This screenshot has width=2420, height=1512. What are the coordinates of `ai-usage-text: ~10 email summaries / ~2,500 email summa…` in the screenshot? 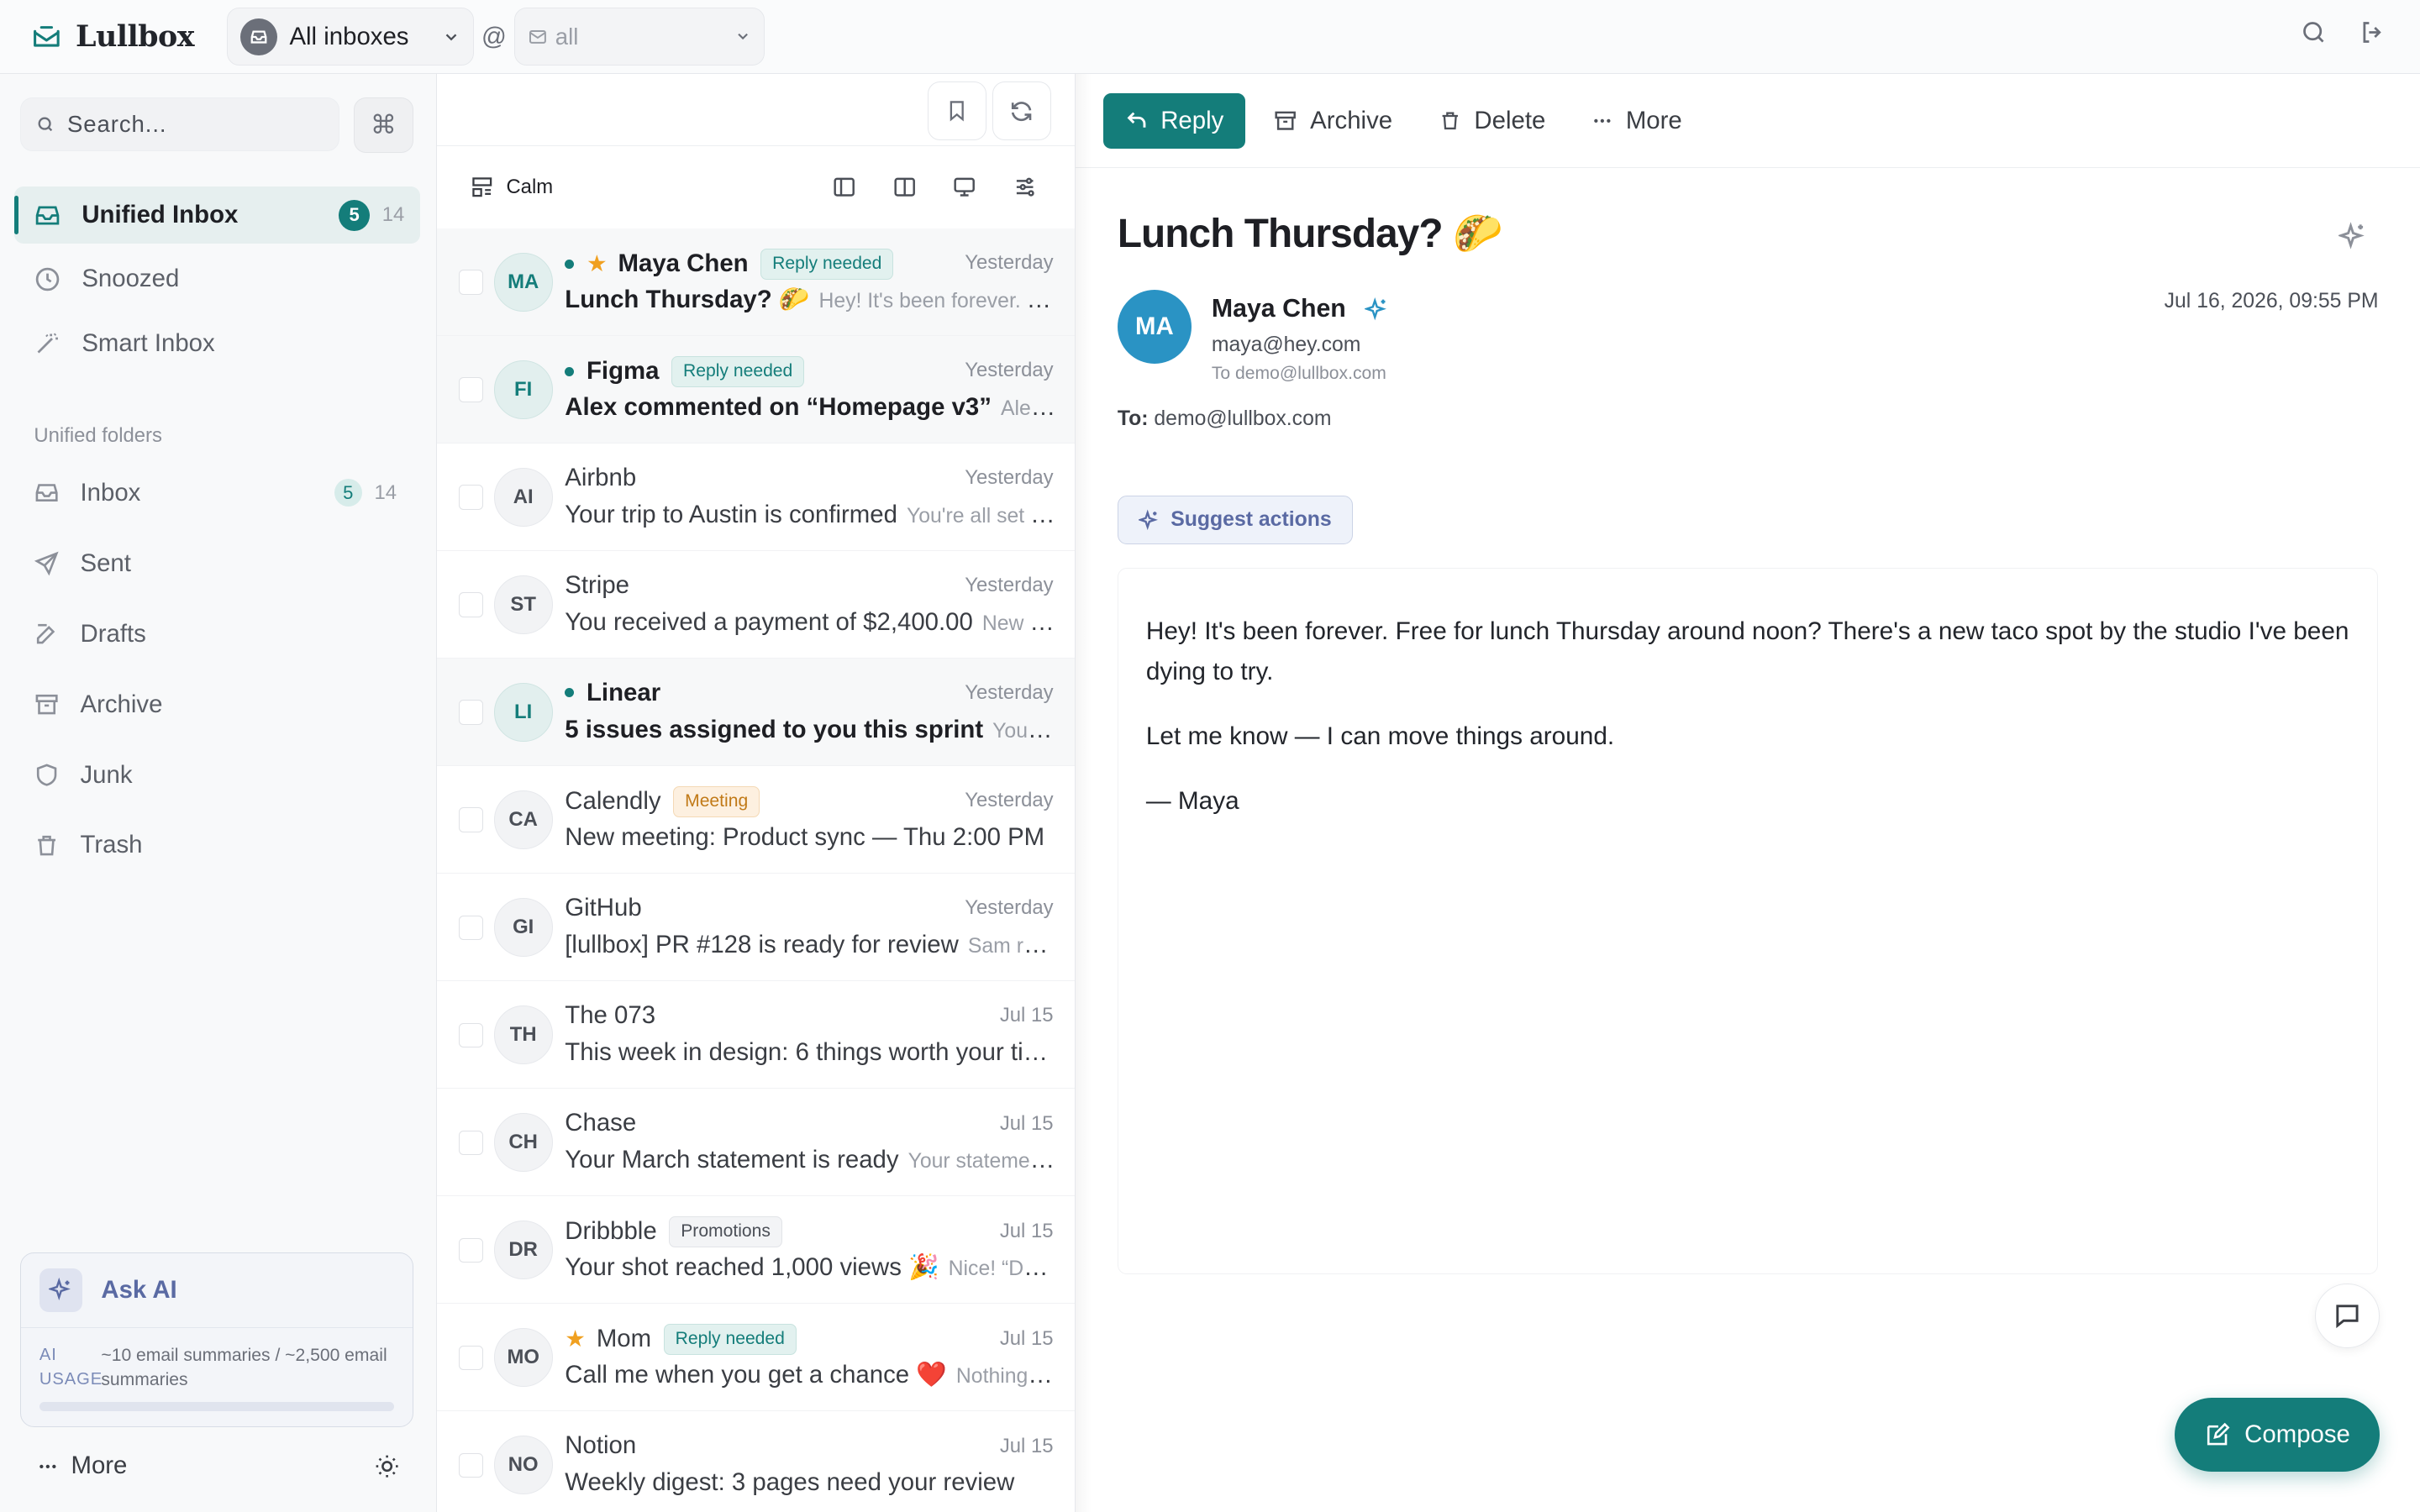 It's located at (244, 1368).